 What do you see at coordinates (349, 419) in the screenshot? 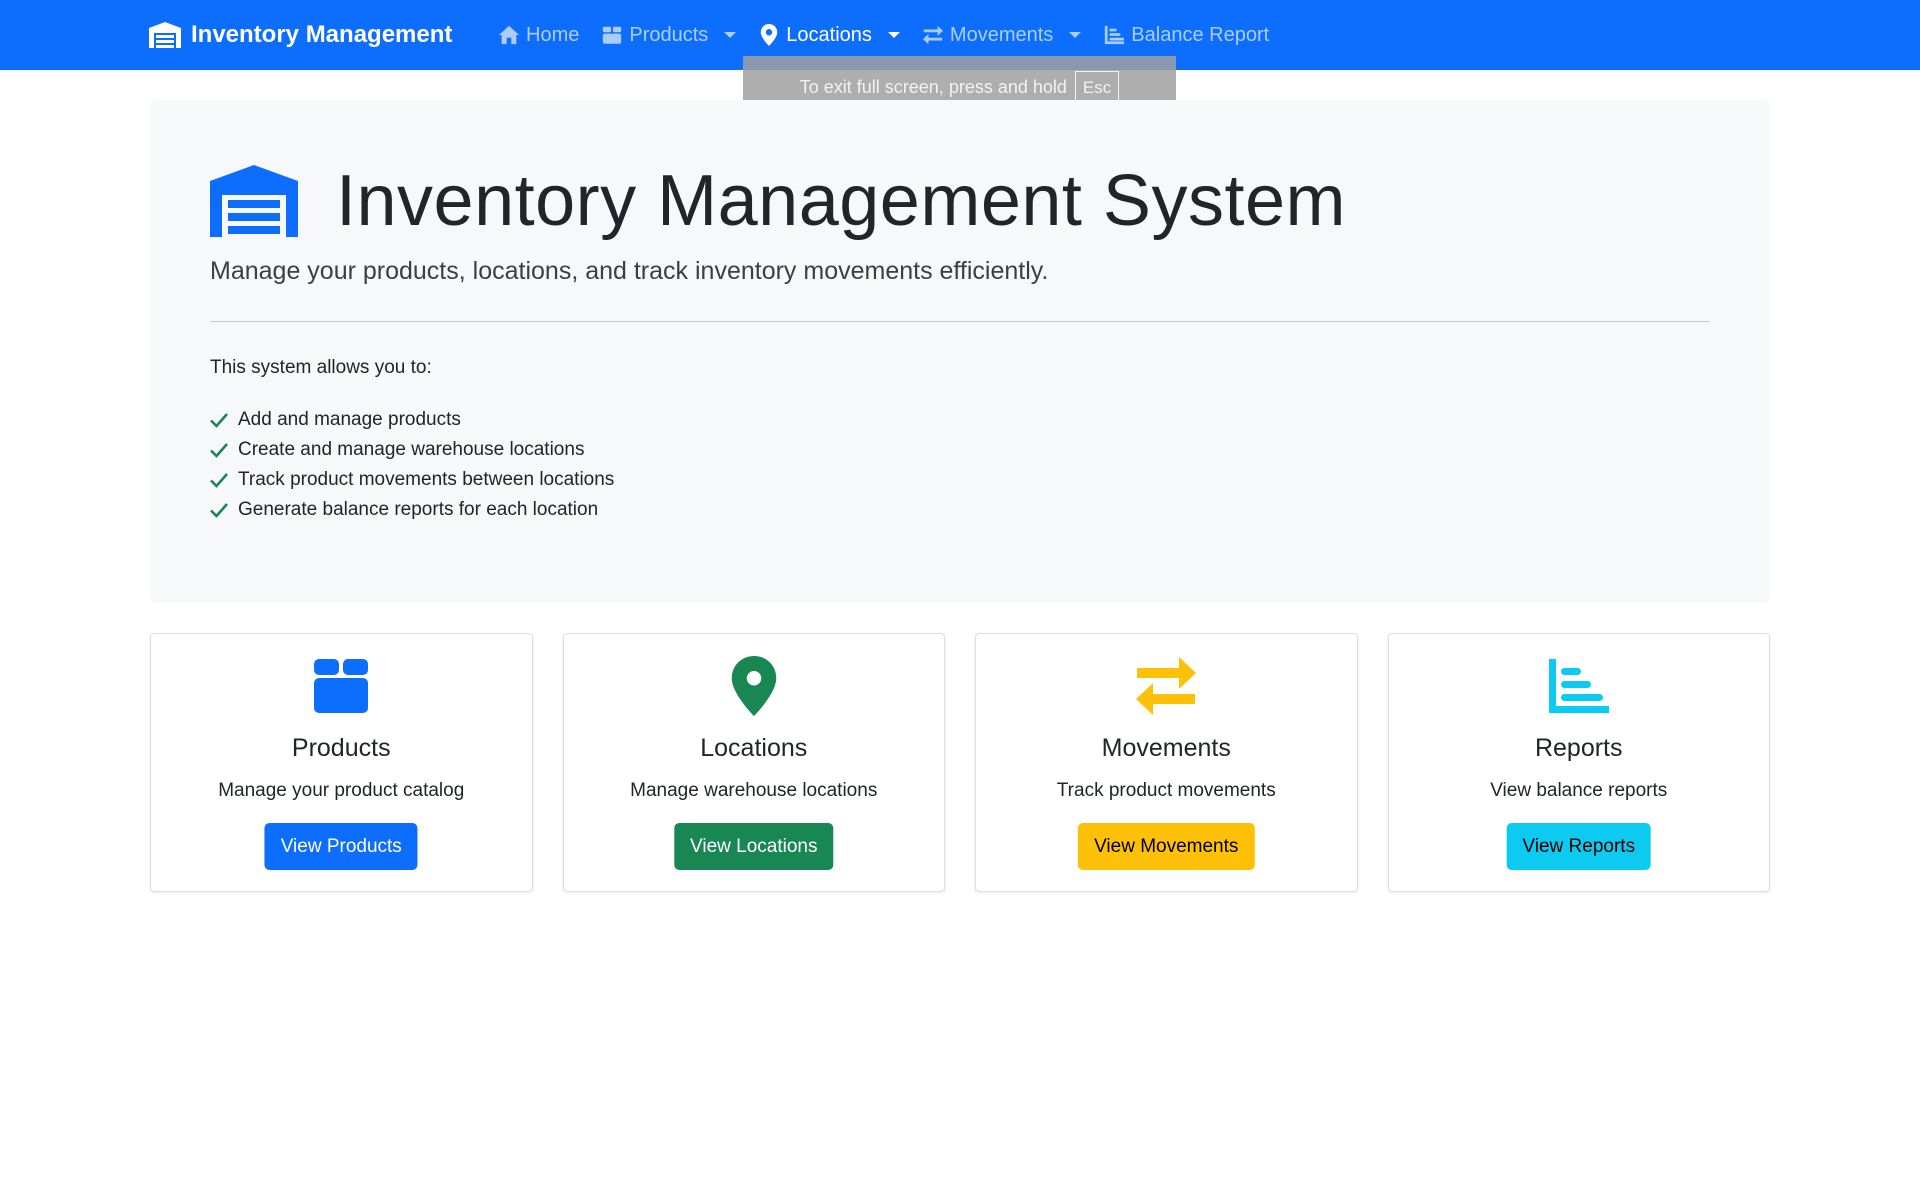
I see `feature-text: Add and manage products` at bounding box center [349, 419].